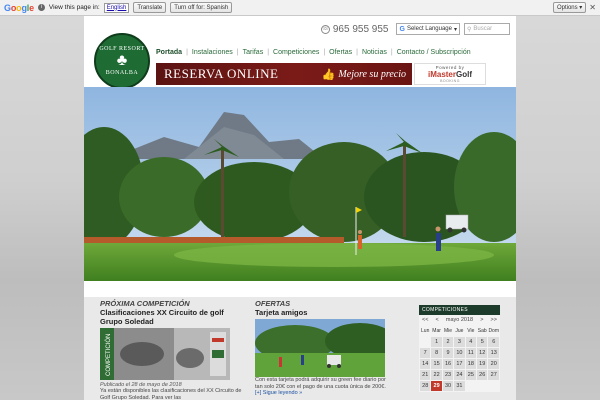  What do you see at coordinates (325, 29) in the screenshot?
I see `phone-icon: ☏` at bounding box center [325, 29].